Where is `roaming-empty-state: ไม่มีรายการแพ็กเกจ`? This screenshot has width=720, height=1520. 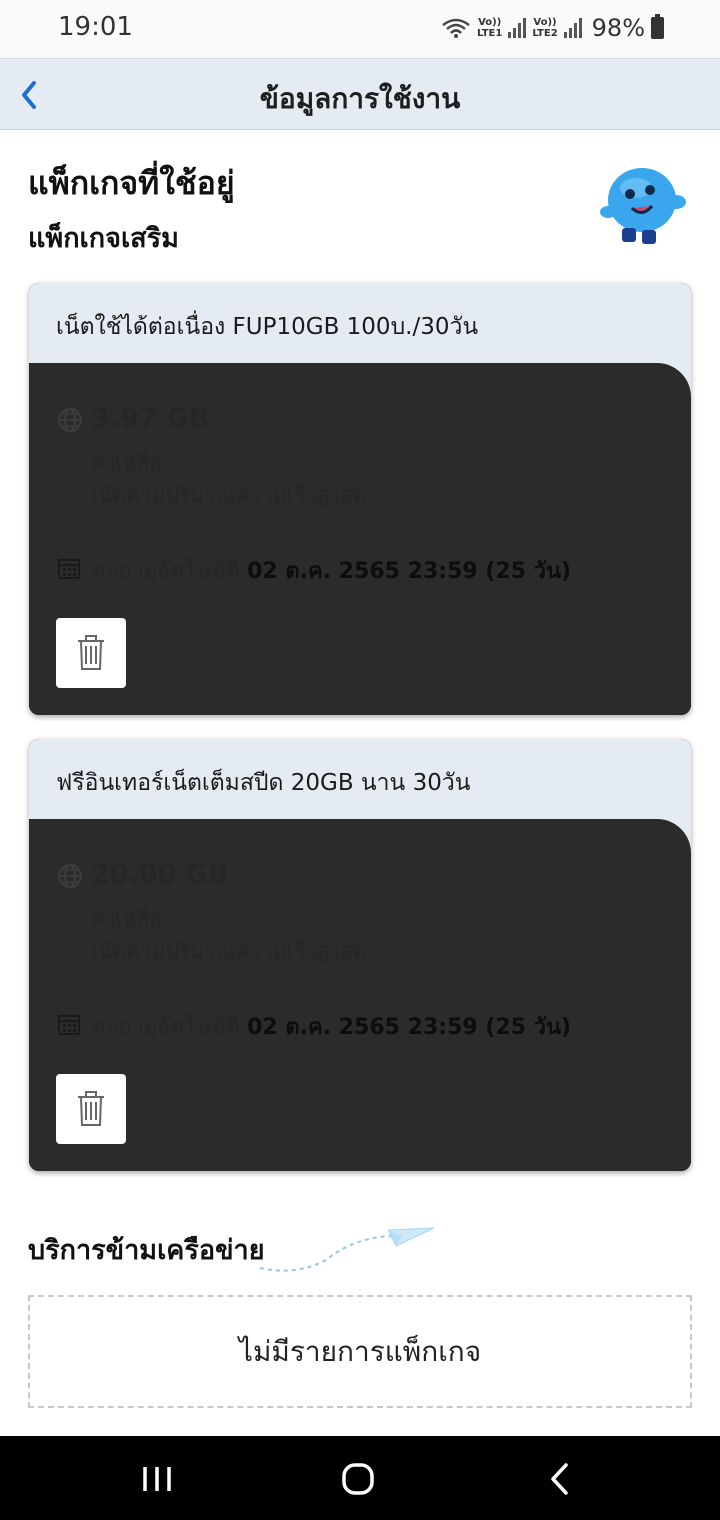
roaming-empty-state: ไม่มีรายการแพ็กเกจ is located at coordinates (360, 1351).